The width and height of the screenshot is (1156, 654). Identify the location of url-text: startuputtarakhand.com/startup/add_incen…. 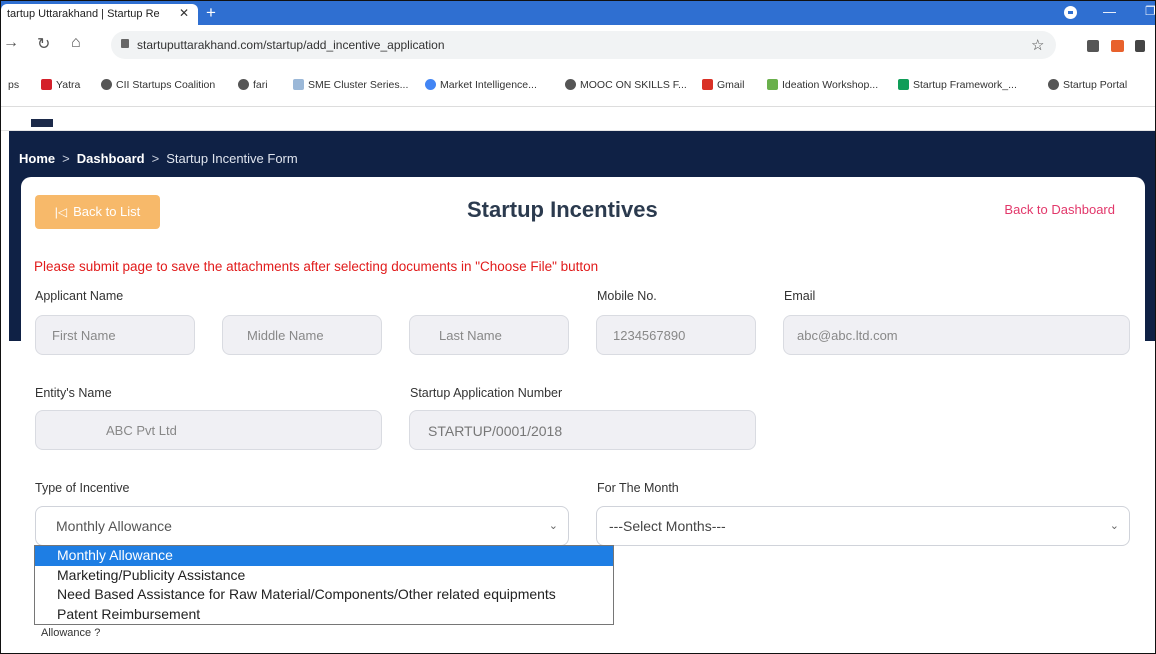
(291, 45).